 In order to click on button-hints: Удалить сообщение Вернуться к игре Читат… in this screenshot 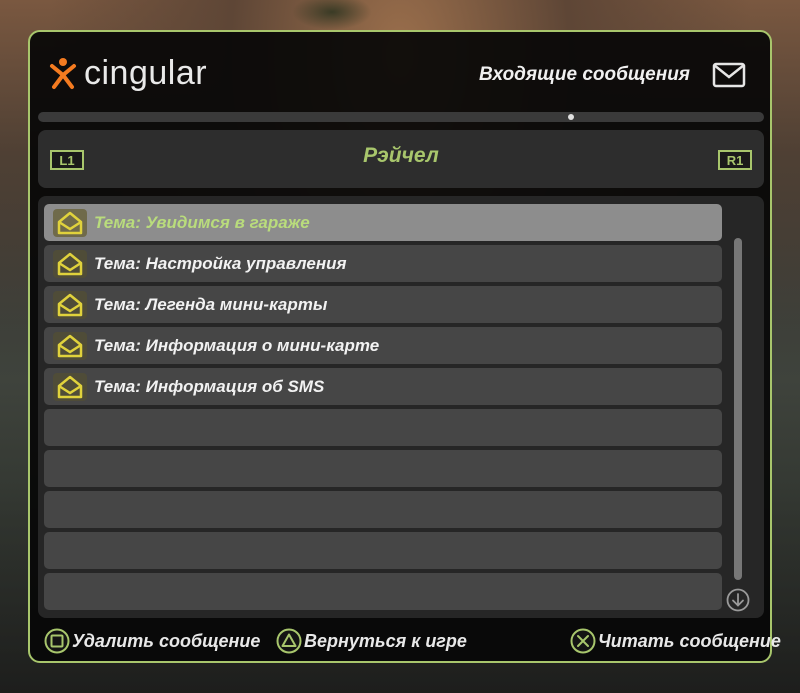, I will do `click(405, 642)`.